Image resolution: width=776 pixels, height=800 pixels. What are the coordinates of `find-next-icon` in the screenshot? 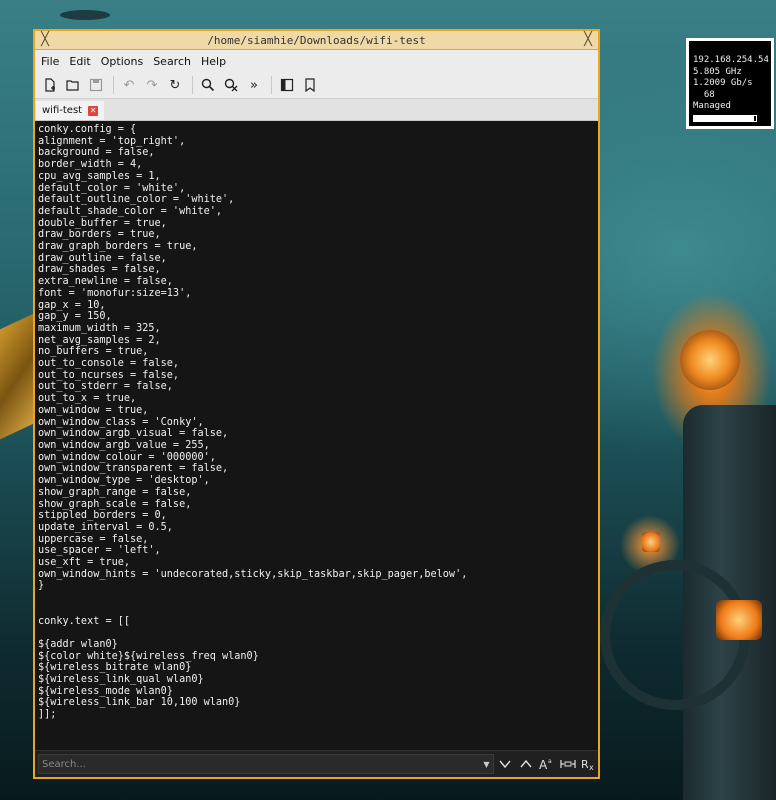 It's located at (506, 764).